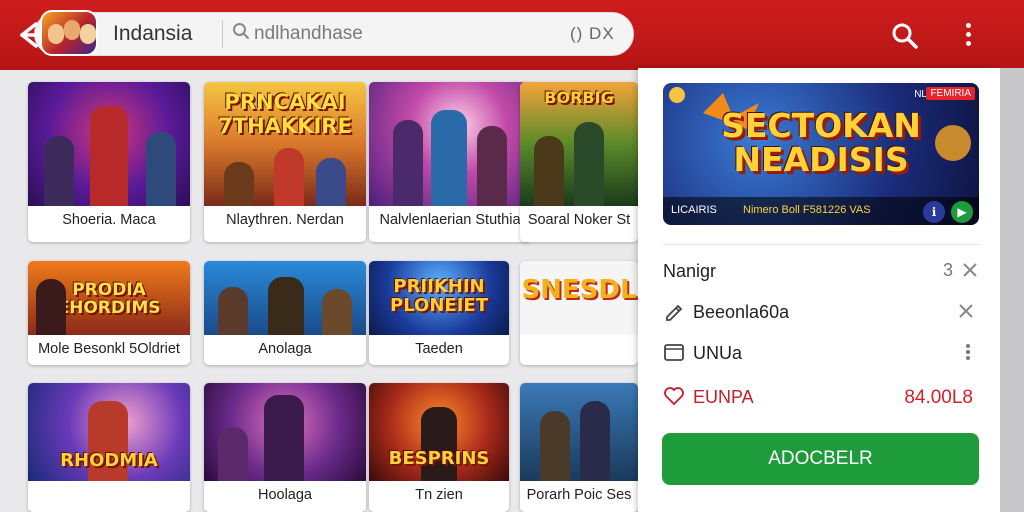  Describe the element at coordinates (821, 353) in the screenshot. I see `detail-row-window: UNUa` at that location.